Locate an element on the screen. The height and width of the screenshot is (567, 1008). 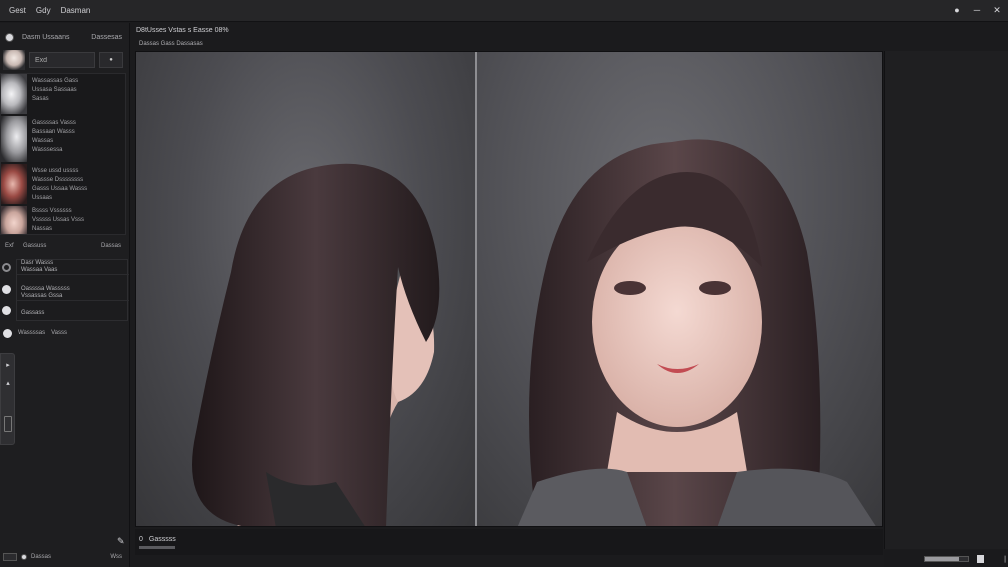
toggle-icon is located at coordinates (7, 333).